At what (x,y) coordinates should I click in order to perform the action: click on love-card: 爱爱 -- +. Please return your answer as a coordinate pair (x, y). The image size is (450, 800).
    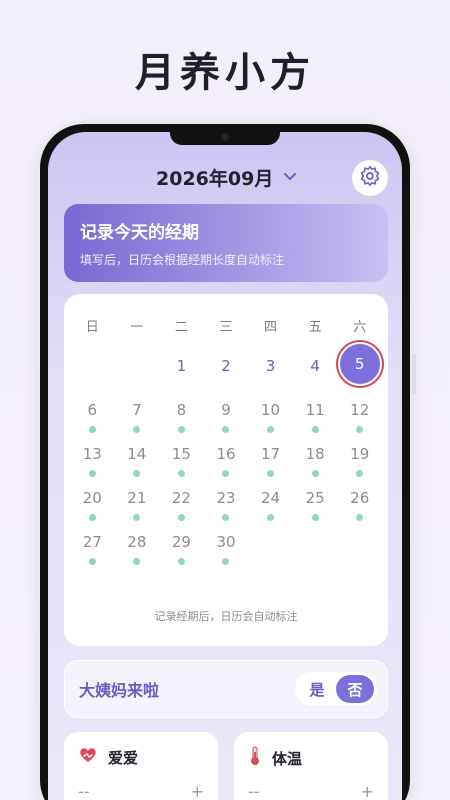
    Looking at the image, I should click on (141, 766).